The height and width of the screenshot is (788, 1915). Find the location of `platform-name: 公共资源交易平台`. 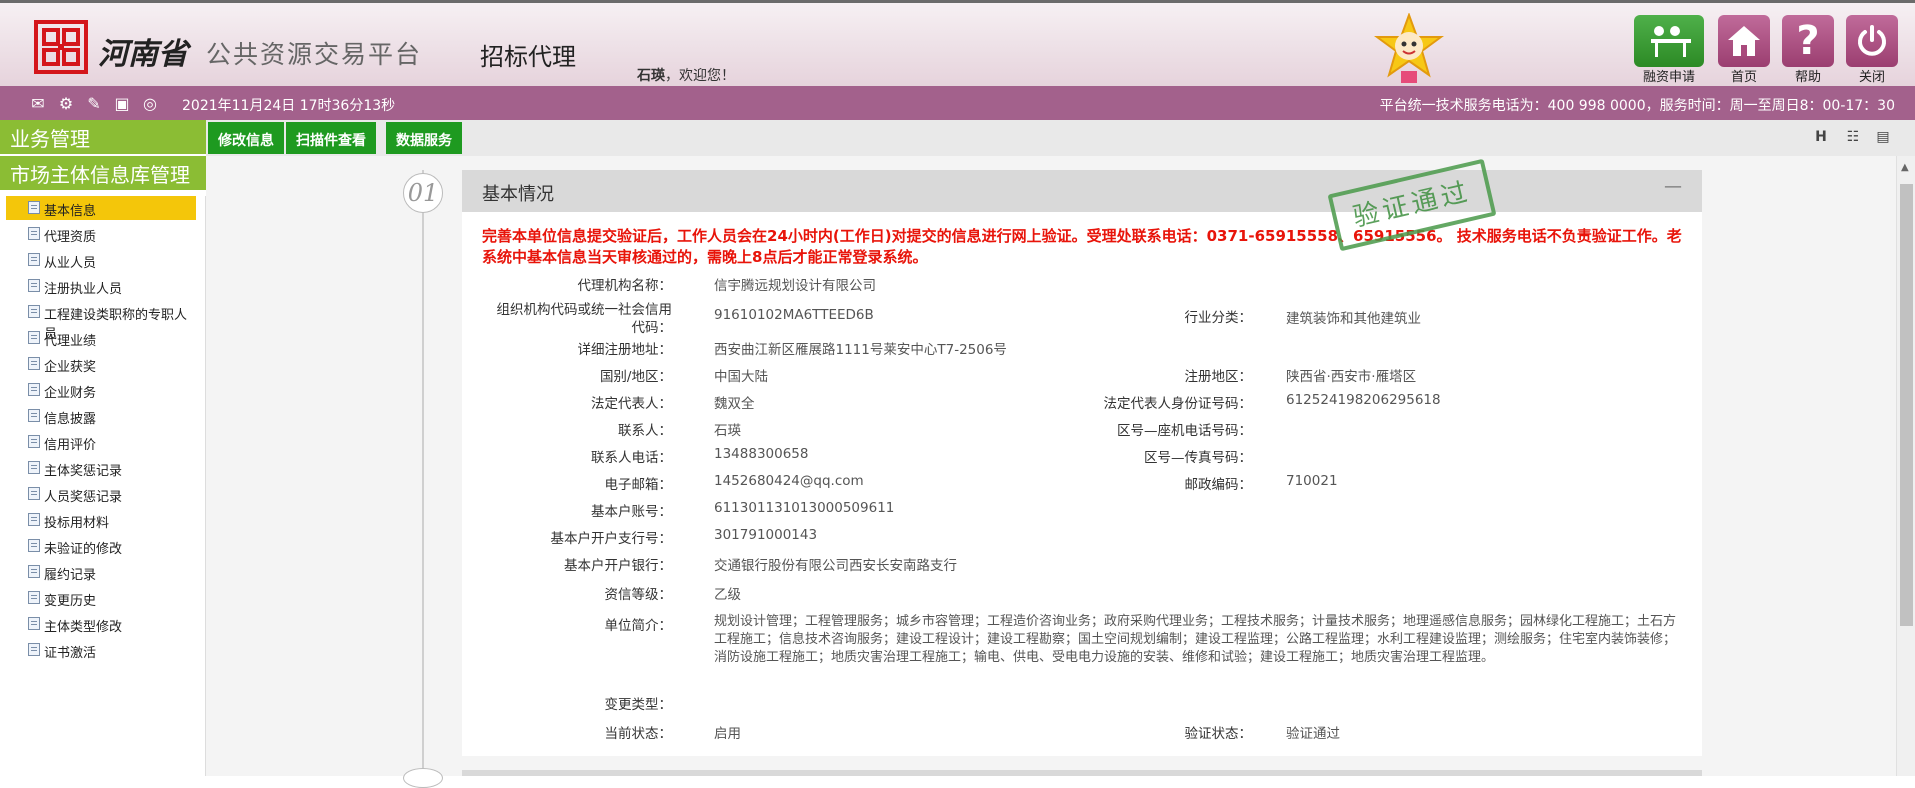

platform-name: 公共资源交易平台 is located at coordinates (314, 54).